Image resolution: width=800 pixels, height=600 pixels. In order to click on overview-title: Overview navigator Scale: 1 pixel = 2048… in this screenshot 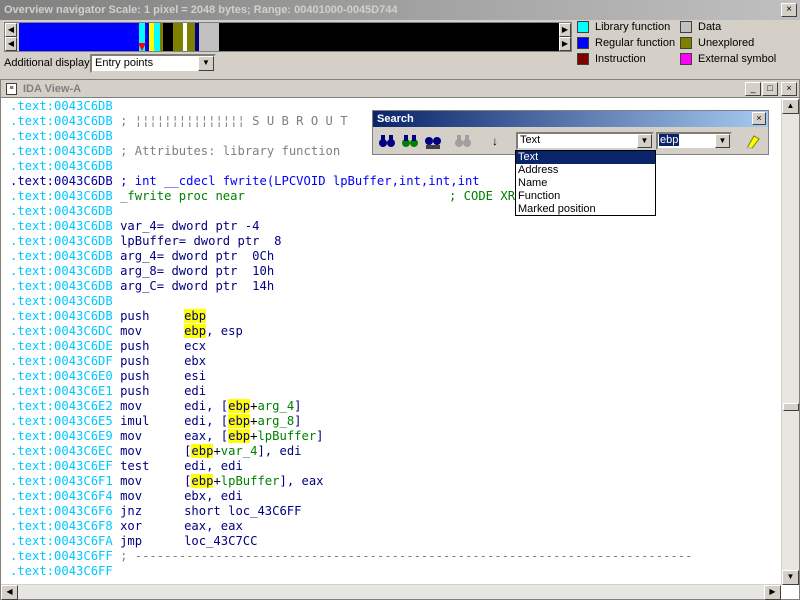, I will do `click(400, 10)`.